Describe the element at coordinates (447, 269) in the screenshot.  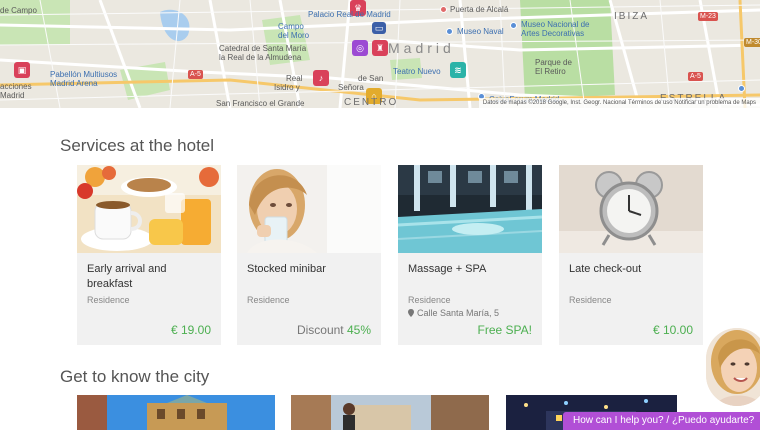
I see `service-title: Massage + SPA` at that location.